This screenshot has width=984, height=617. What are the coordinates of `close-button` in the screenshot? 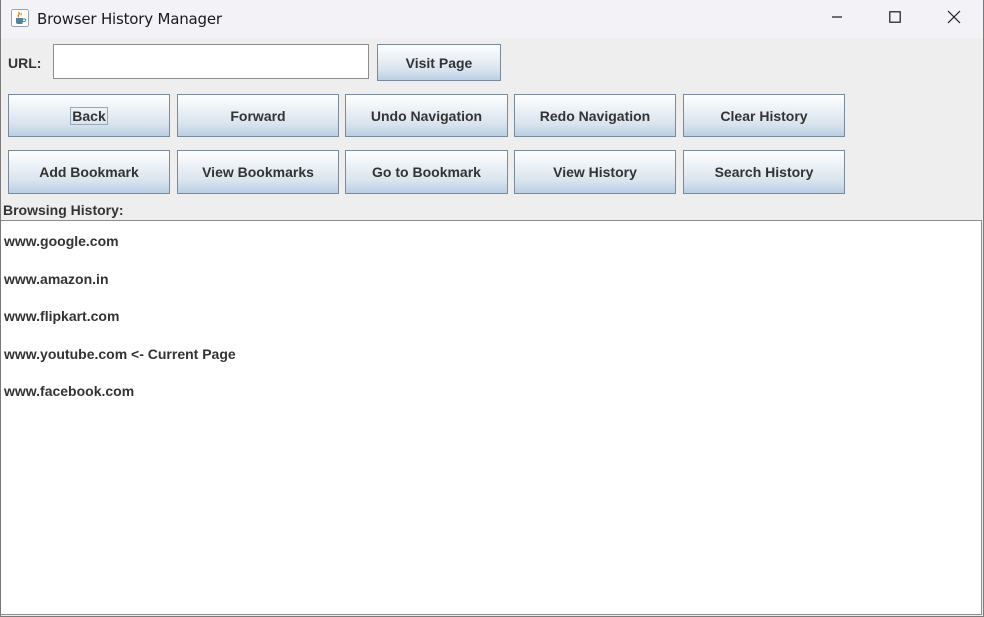 It's located at (954, 19).